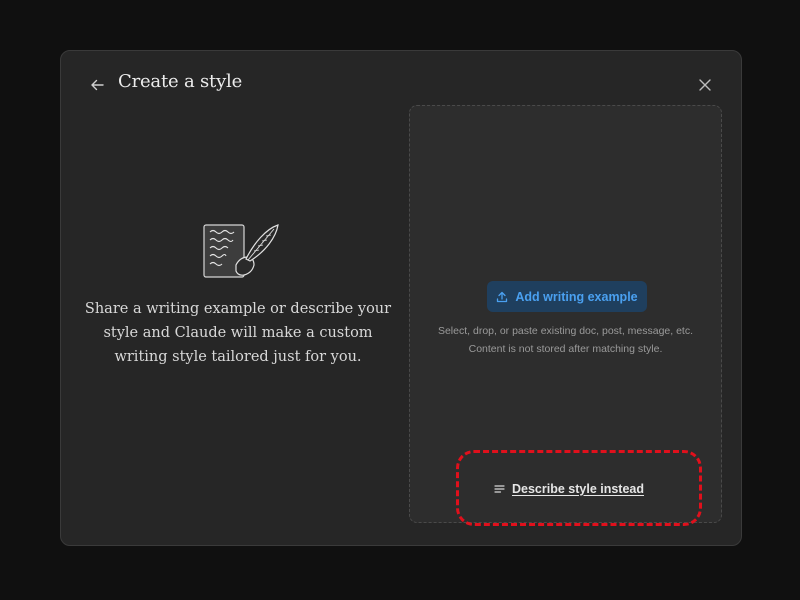  I want to click on intro-line: style and Claude will make a custom, so click(238, 333).